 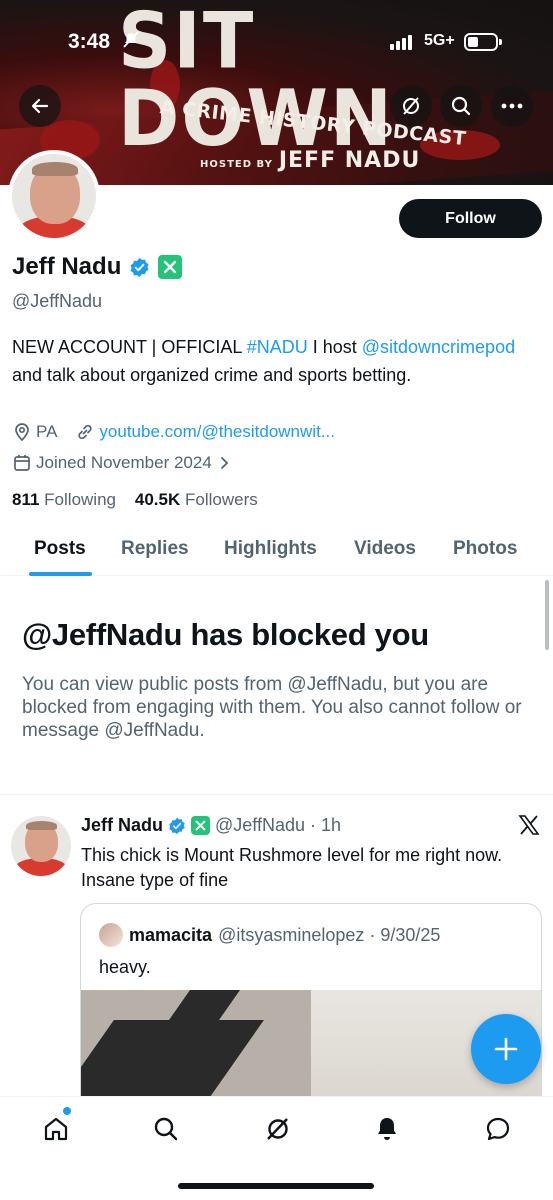 What do you see at coordinates (236, 164) in the screenshot?
I see `banner-hosted-by: HOSTED BY` at bounding box center [236, 164].